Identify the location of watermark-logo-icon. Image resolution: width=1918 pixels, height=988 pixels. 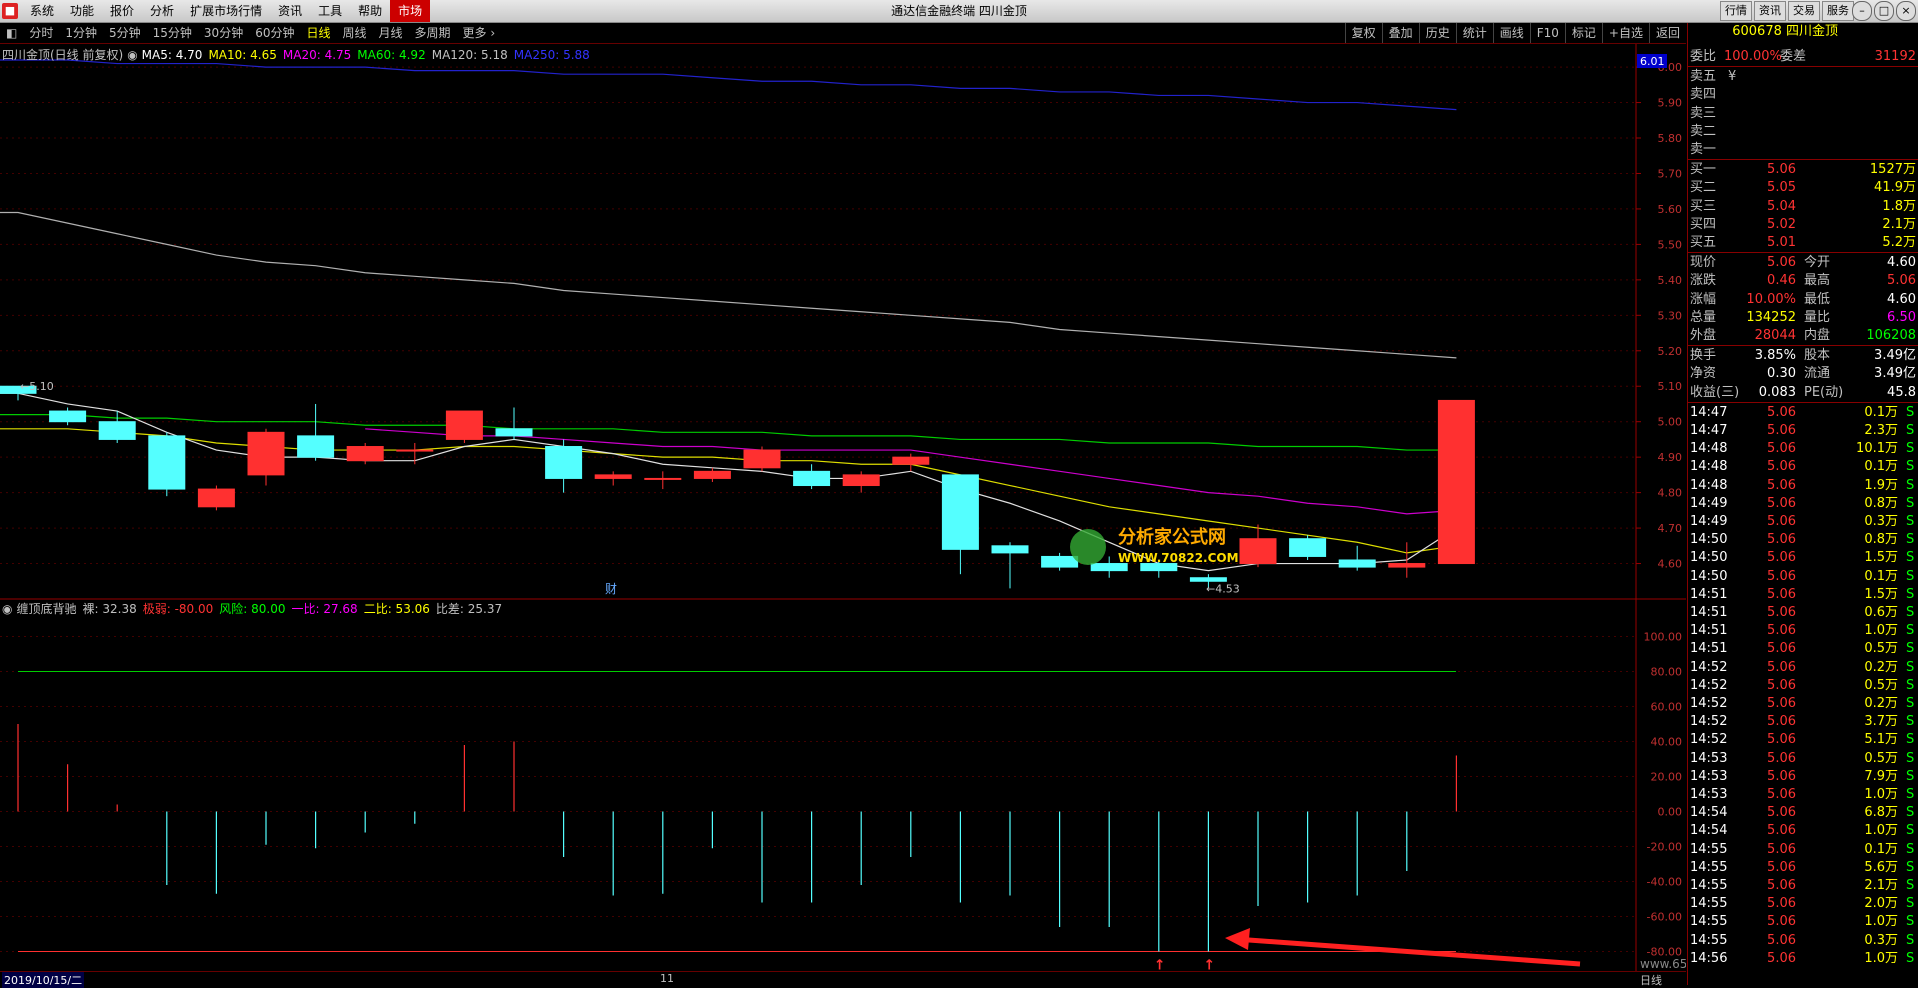
(1088, 547).